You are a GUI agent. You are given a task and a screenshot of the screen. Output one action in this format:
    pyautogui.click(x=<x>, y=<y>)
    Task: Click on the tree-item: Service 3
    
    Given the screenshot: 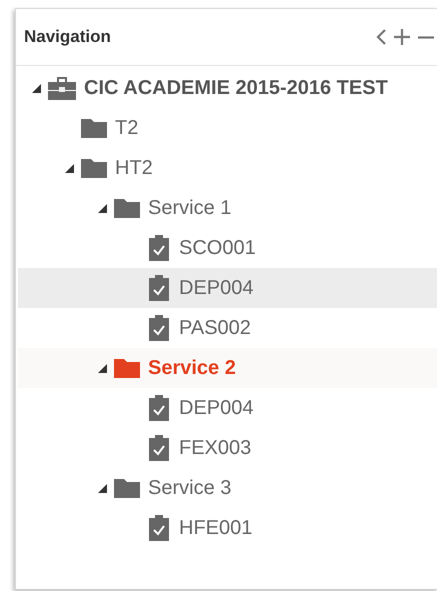 What is the action you would take?
    pyautogui.click(x=227, y=488)
    